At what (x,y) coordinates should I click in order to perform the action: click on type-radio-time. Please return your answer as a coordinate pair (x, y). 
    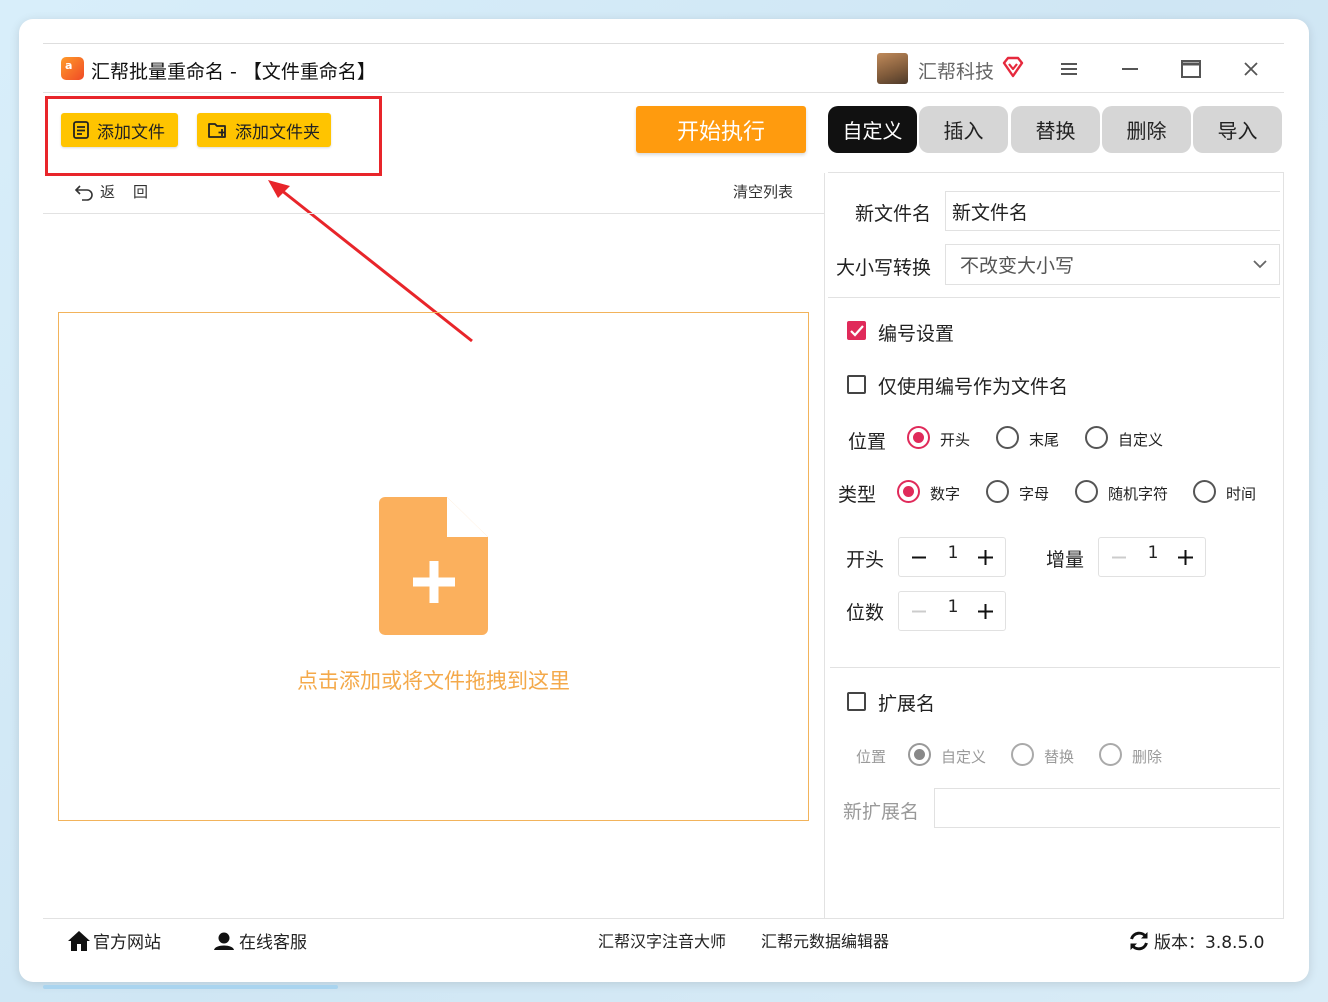
    Looking at the image, I should click on (1204, 491).